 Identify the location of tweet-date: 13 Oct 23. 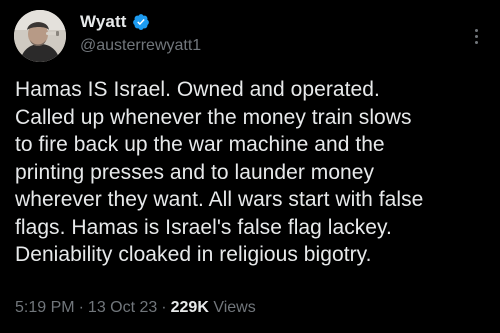
(122, 307).